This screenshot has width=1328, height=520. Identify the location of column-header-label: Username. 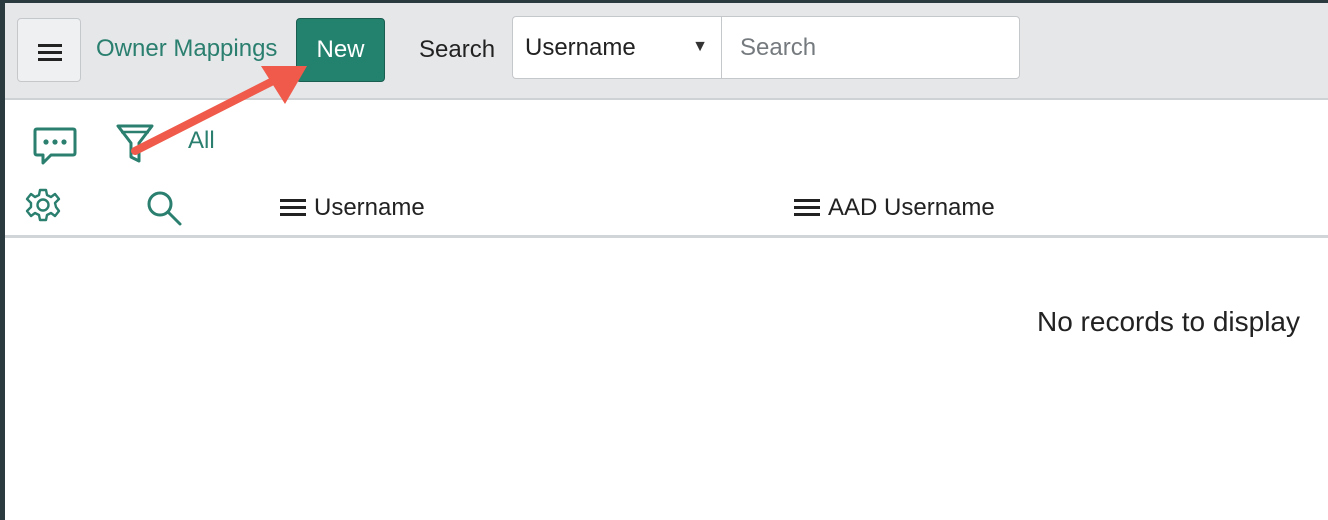
(369, 207).